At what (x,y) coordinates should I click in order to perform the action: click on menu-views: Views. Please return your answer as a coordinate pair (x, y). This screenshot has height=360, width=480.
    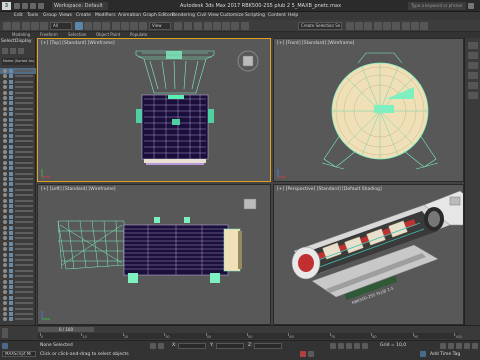
    Looking at the image, I should click on (65, 16).